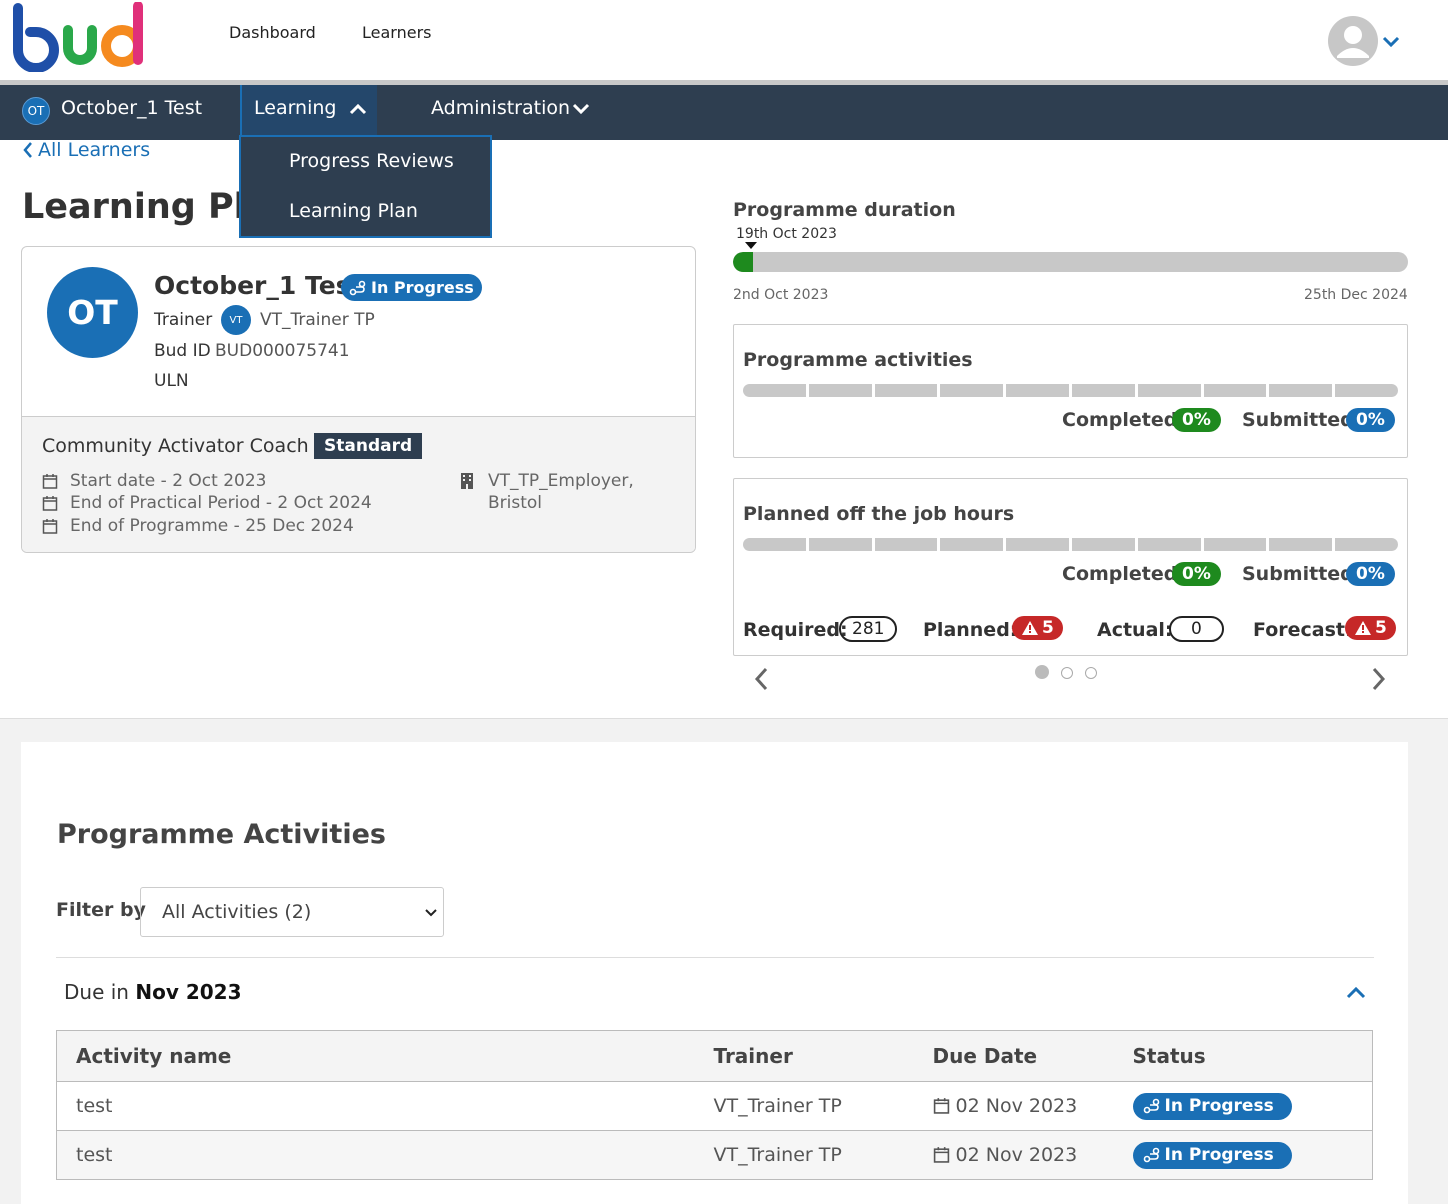 This screenshot has height=1204, width=1448. I want to click on learning-menu-label: Learning, so click(295, 108).